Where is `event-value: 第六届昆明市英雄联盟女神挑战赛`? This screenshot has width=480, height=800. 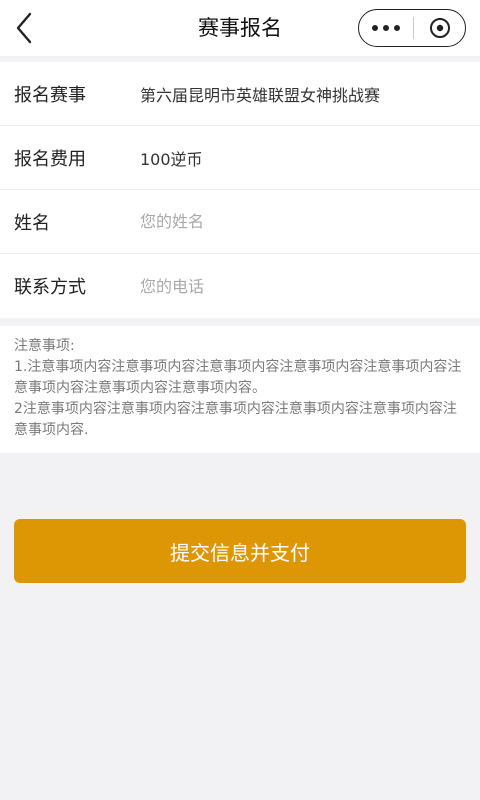
event-value: 第六届昆明市英雄联盟女神挑战赛 is located at coordinates (260, 95).